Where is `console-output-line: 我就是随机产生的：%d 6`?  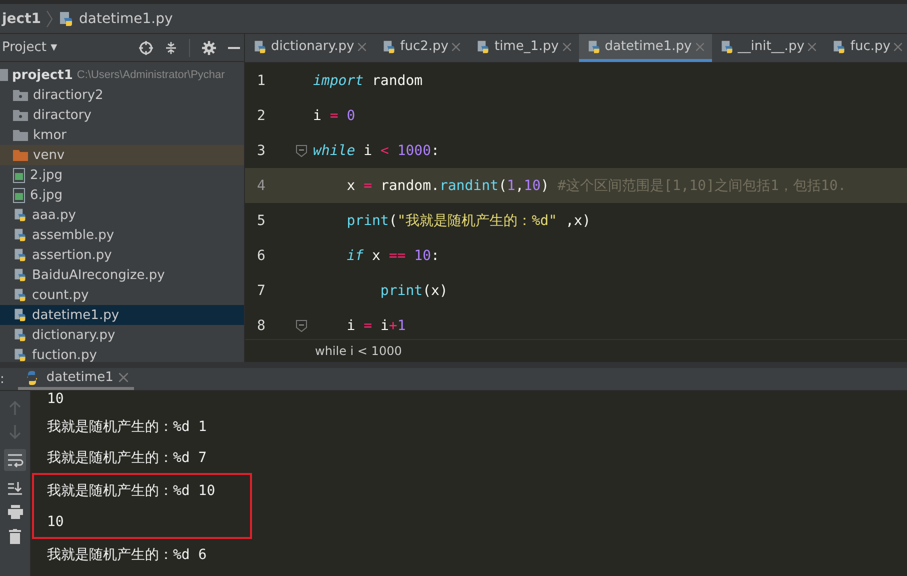
console-output-line: 我就是随机产生的：%d 6 is located at coordinates (127, 555).